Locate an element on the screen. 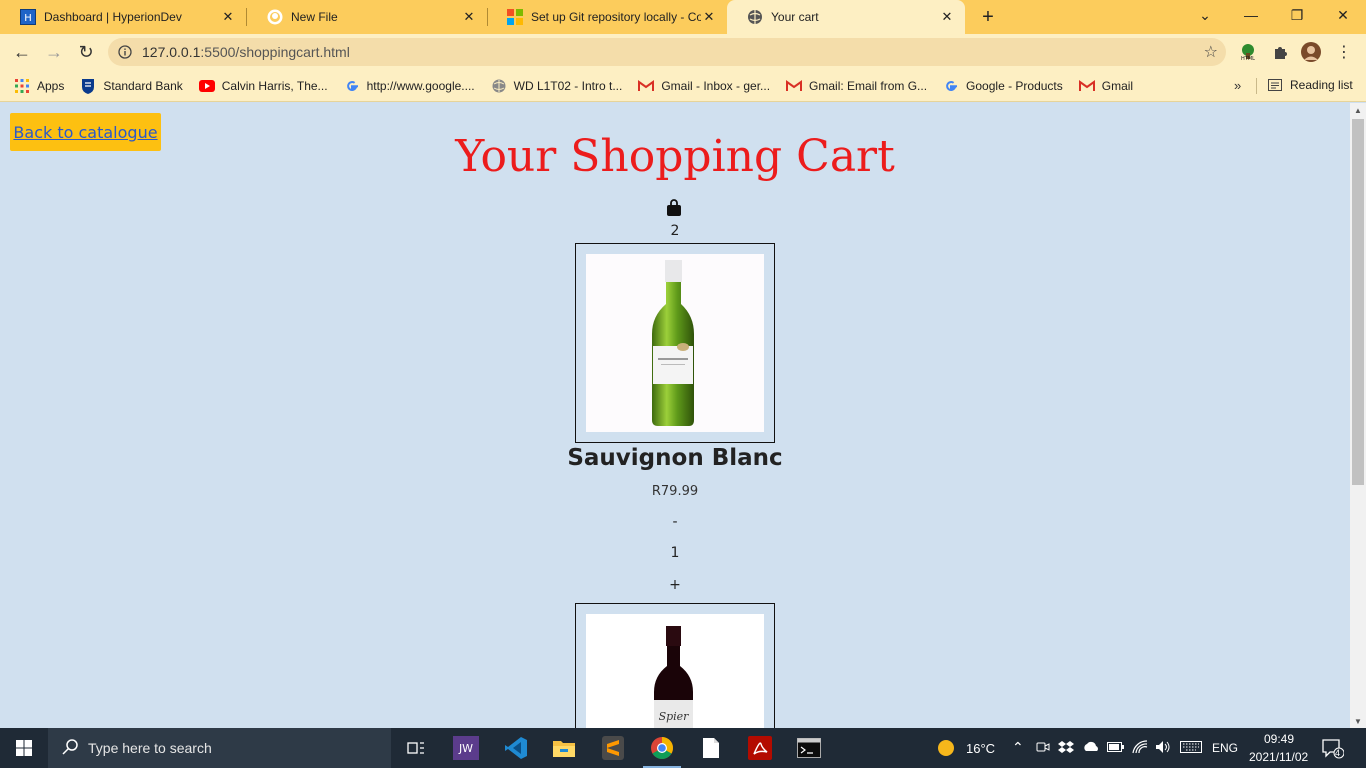  white-wine-bottle-image is located at coordinates (673, 343).